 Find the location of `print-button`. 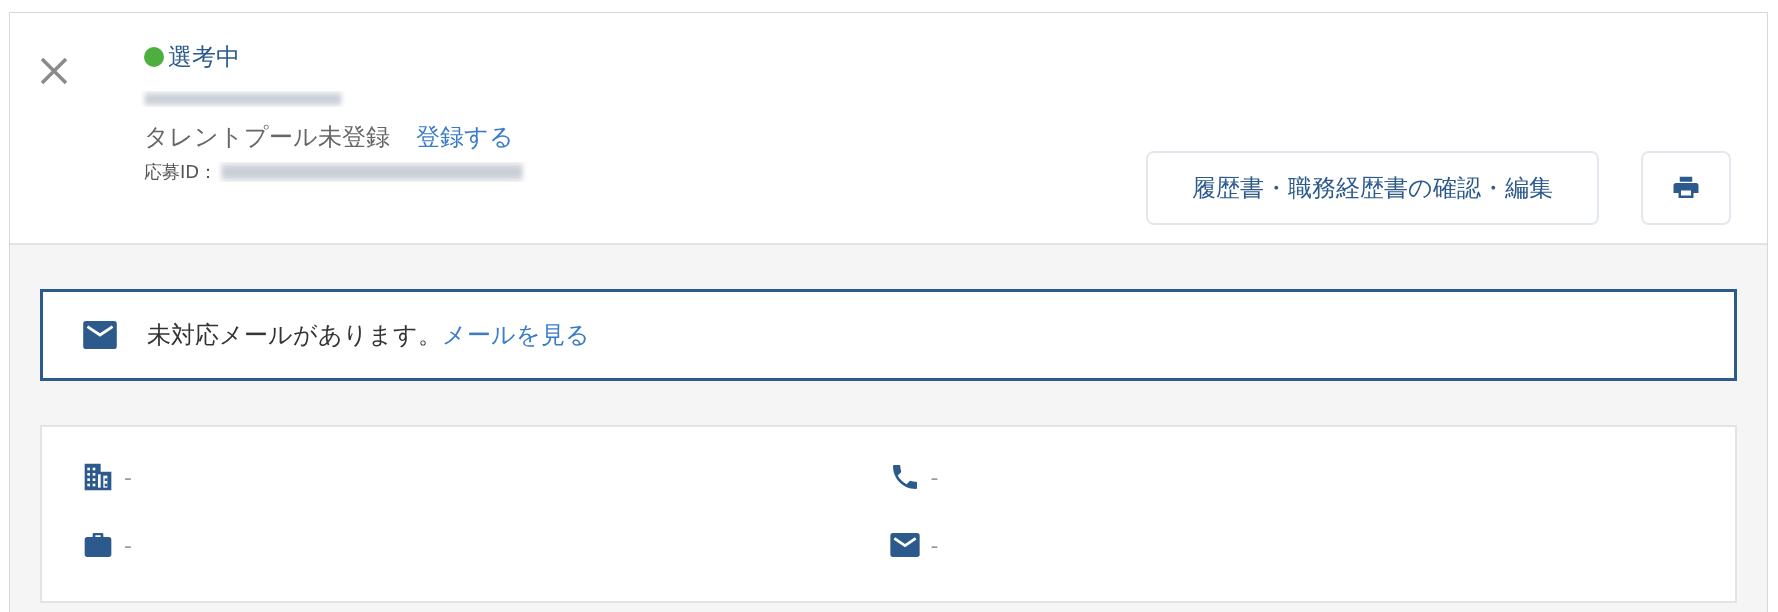

print-button is located at coordinates (1686, 188).